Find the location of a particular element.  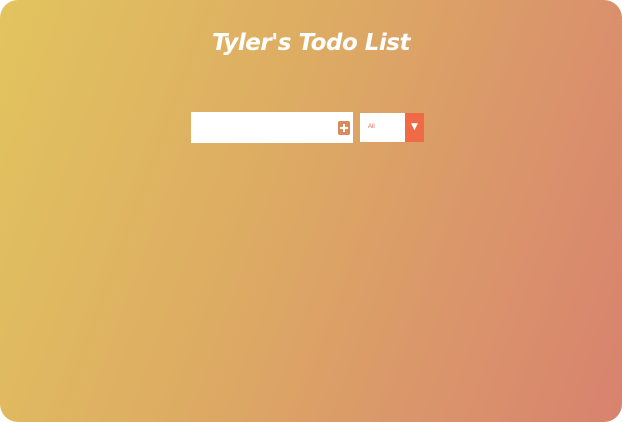

page-title: Tyler's Todo List is located at coordinates (311, 43).